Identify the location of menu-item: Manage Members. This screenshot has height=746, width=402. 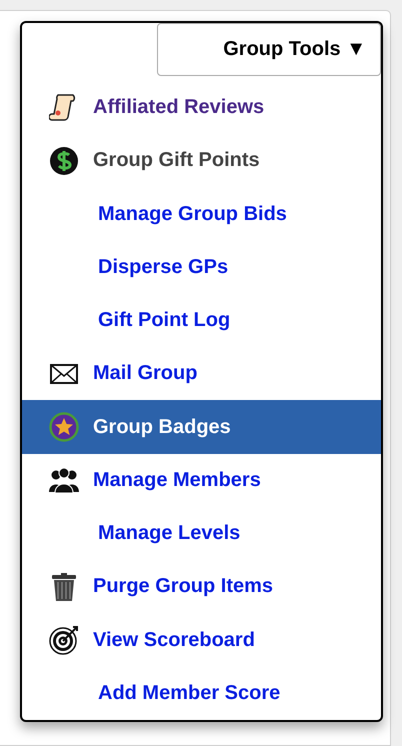
(201, 480).